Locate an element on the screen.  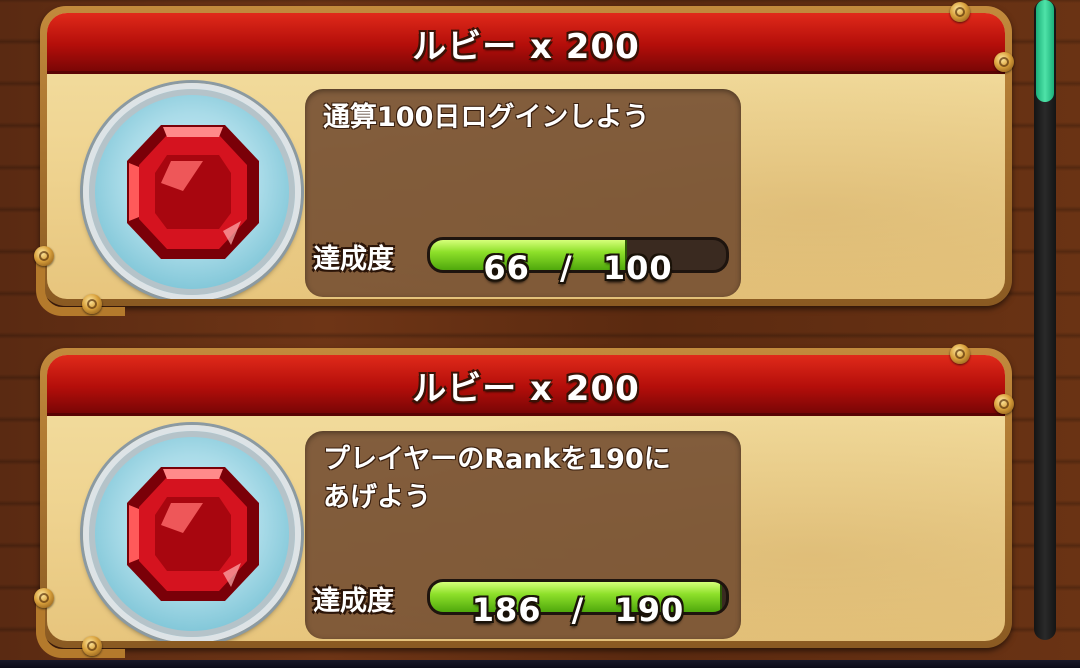
progress-current: 186 is located at coordinates (506, 610).